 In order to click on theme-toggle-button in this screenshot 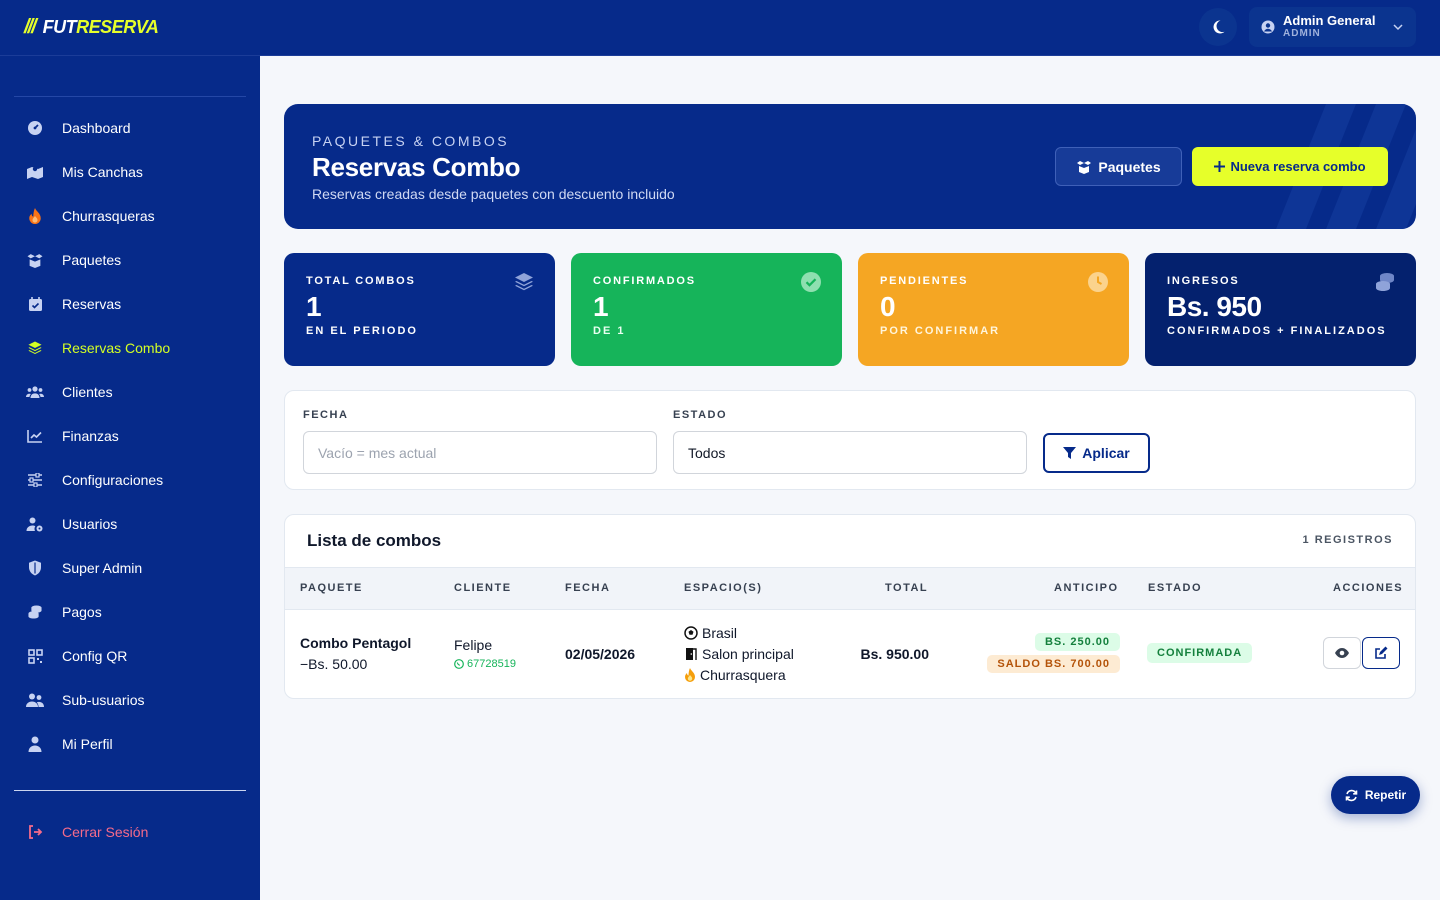, I will do `click(1218, 27)`.